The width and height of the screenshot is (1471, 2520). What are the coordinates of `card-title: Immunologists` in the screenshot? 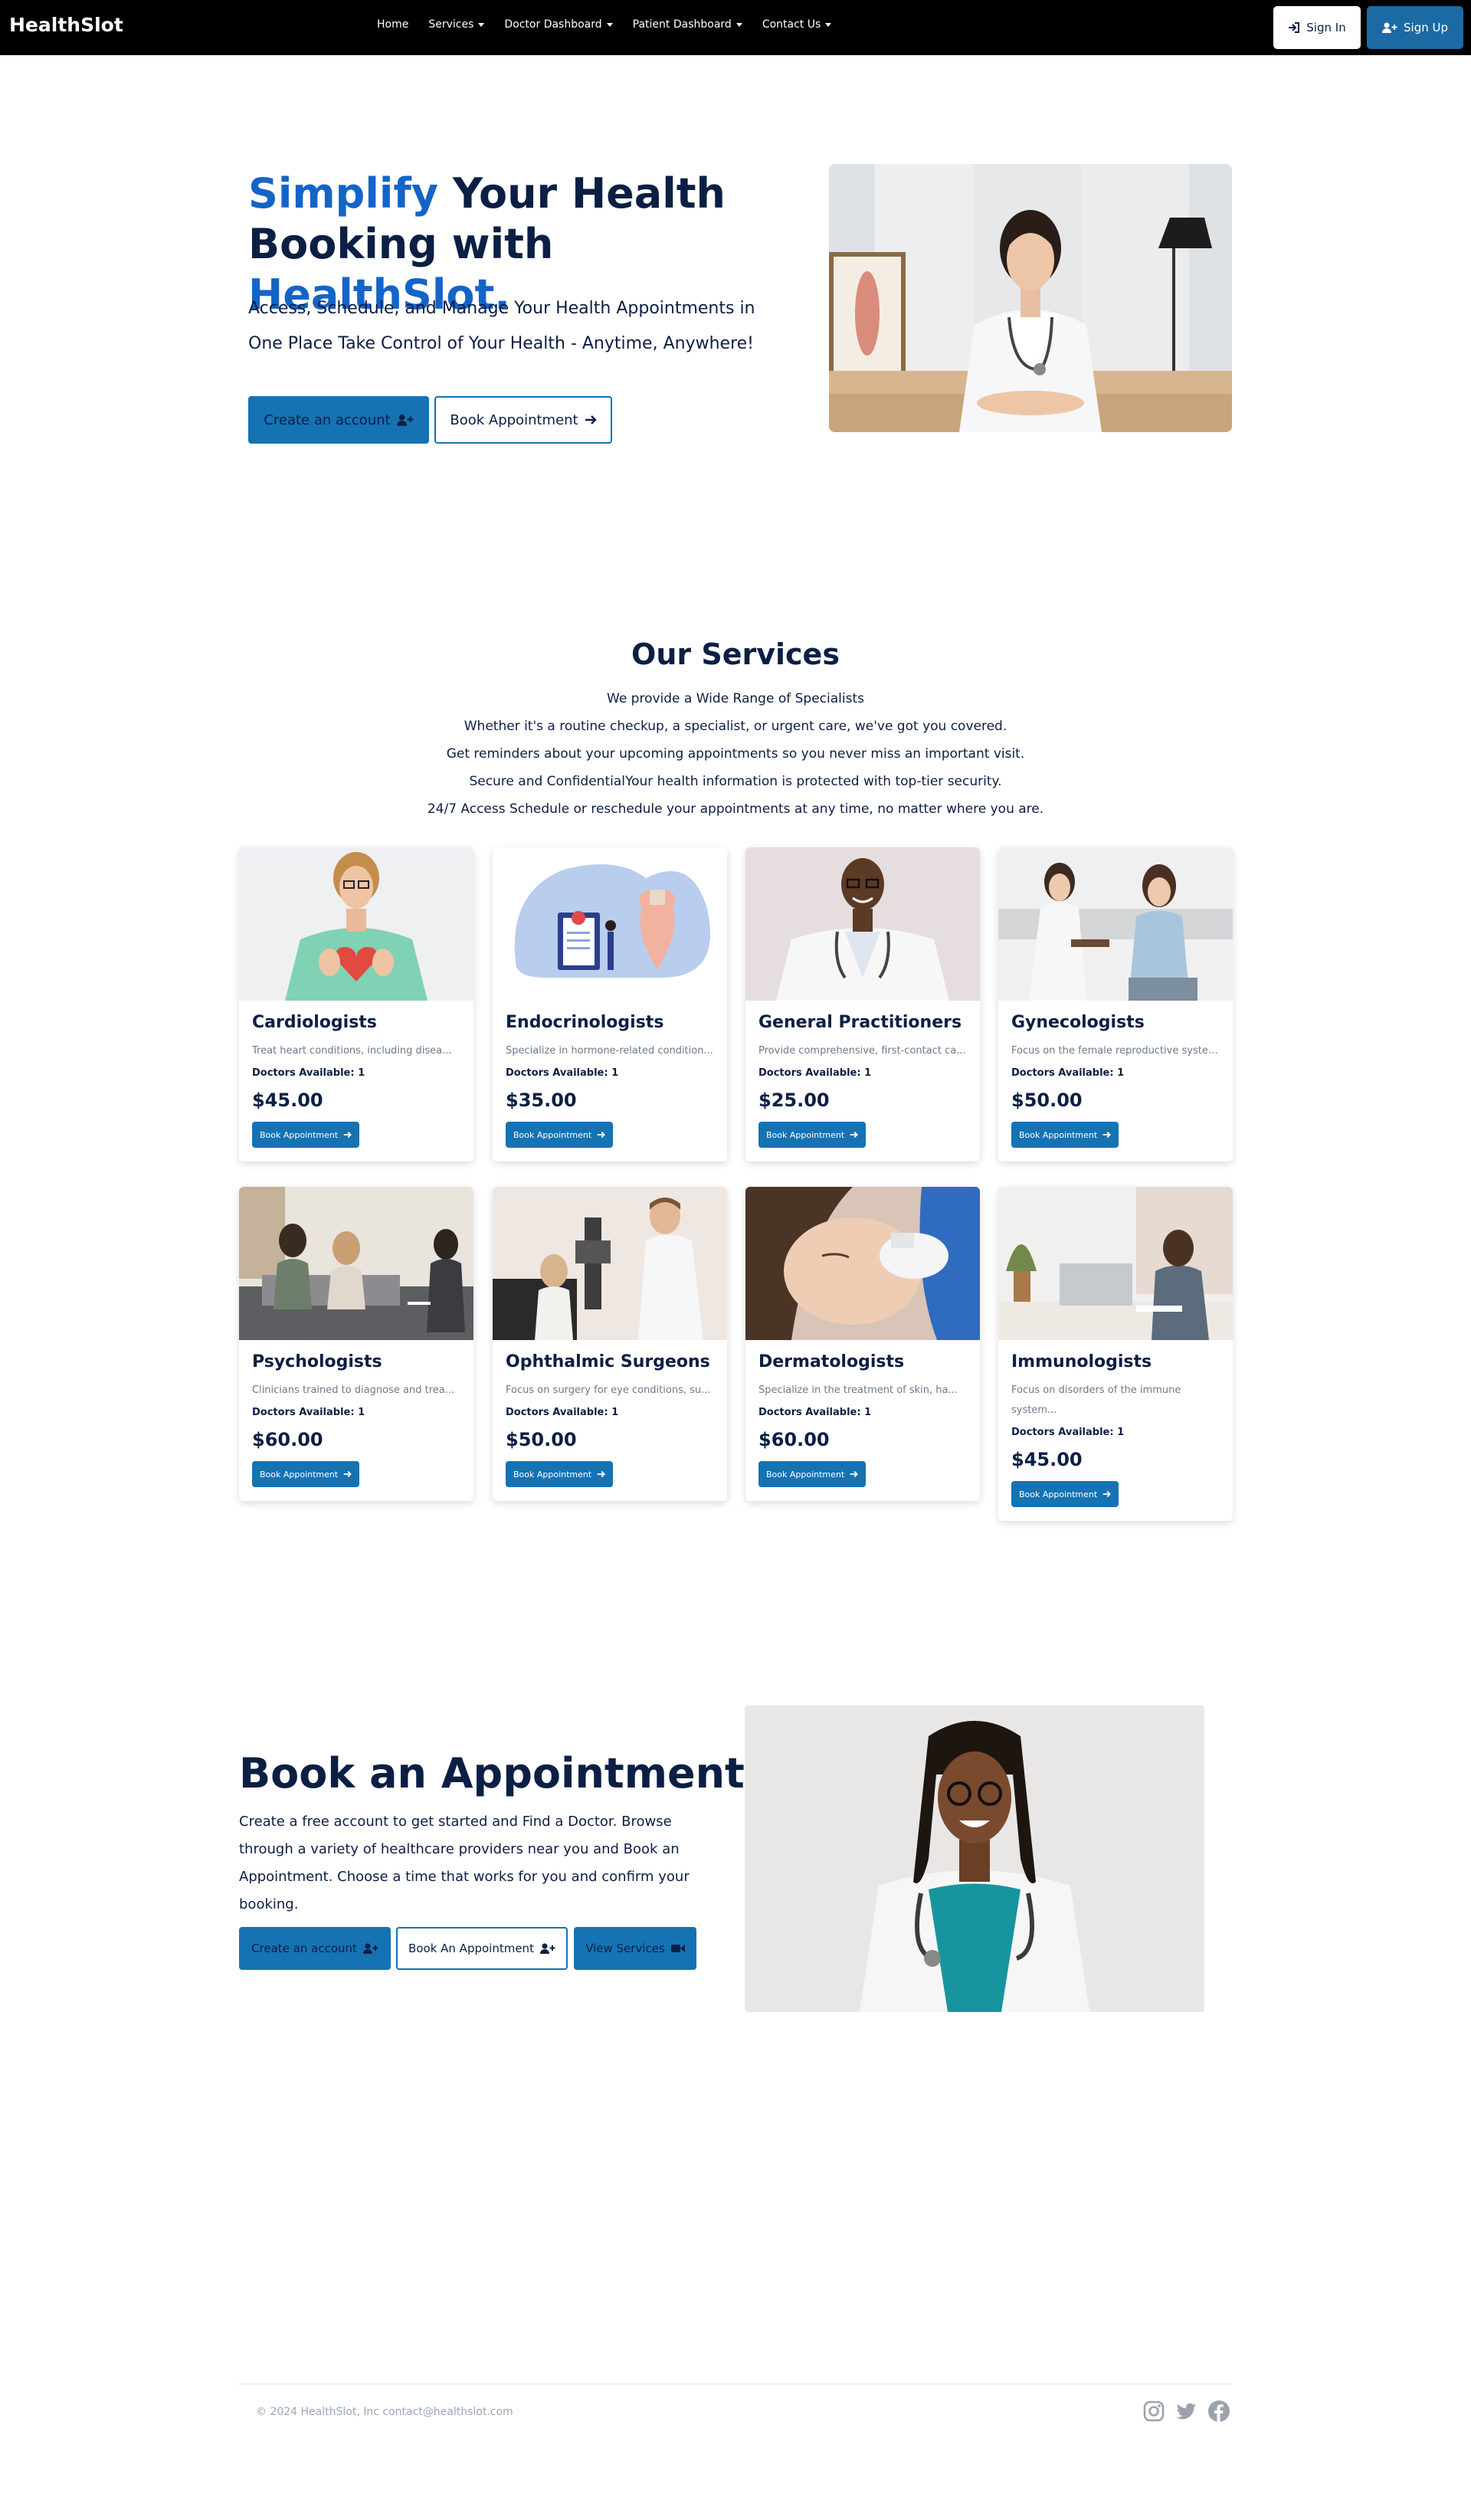 It's located at (1081, 1361).